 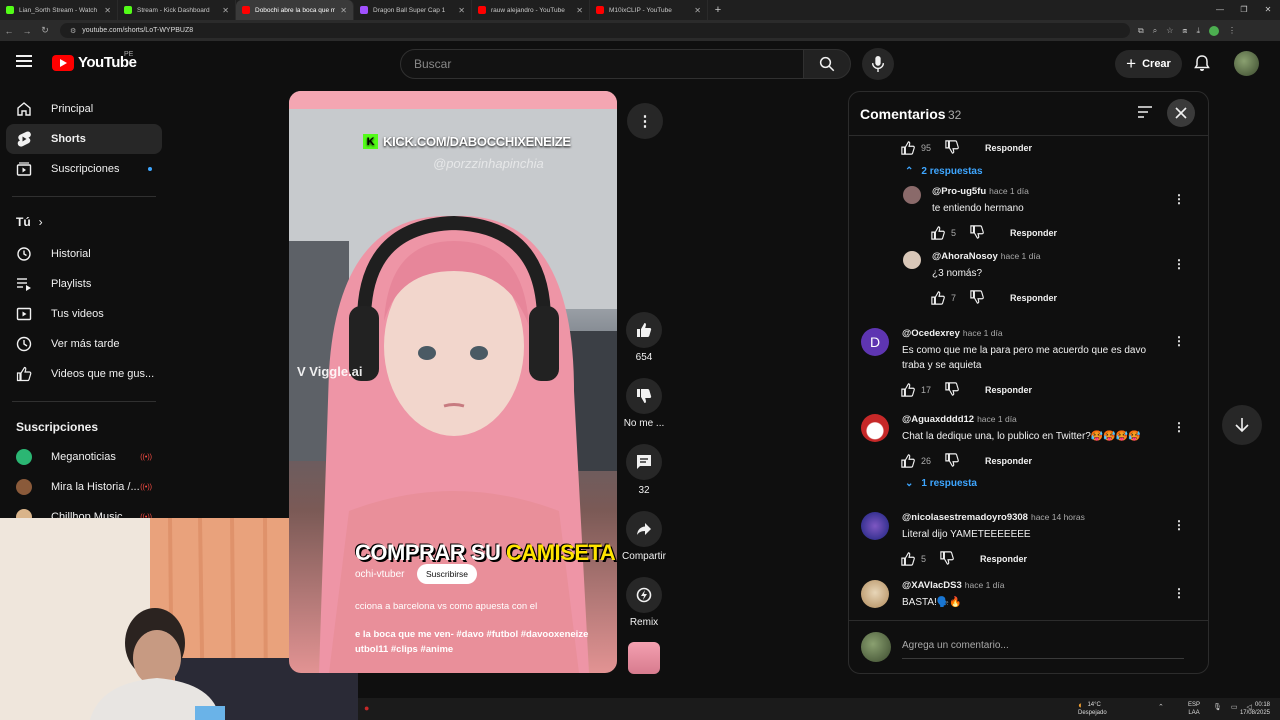 What do you see at coordinates (1234, 707) in the screenshot?
I see `network-icon: ▭` at bounding box center [1234, 707].